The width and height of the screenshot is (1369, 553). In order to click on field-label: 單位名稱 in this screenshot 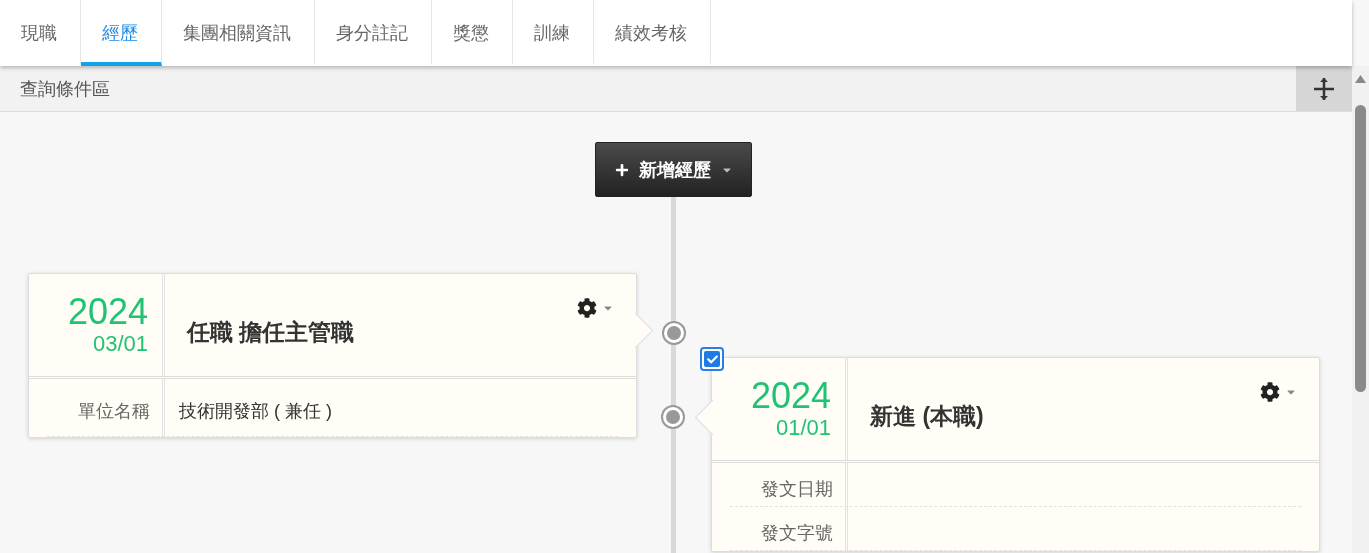, I will do `click(97, 408)`.